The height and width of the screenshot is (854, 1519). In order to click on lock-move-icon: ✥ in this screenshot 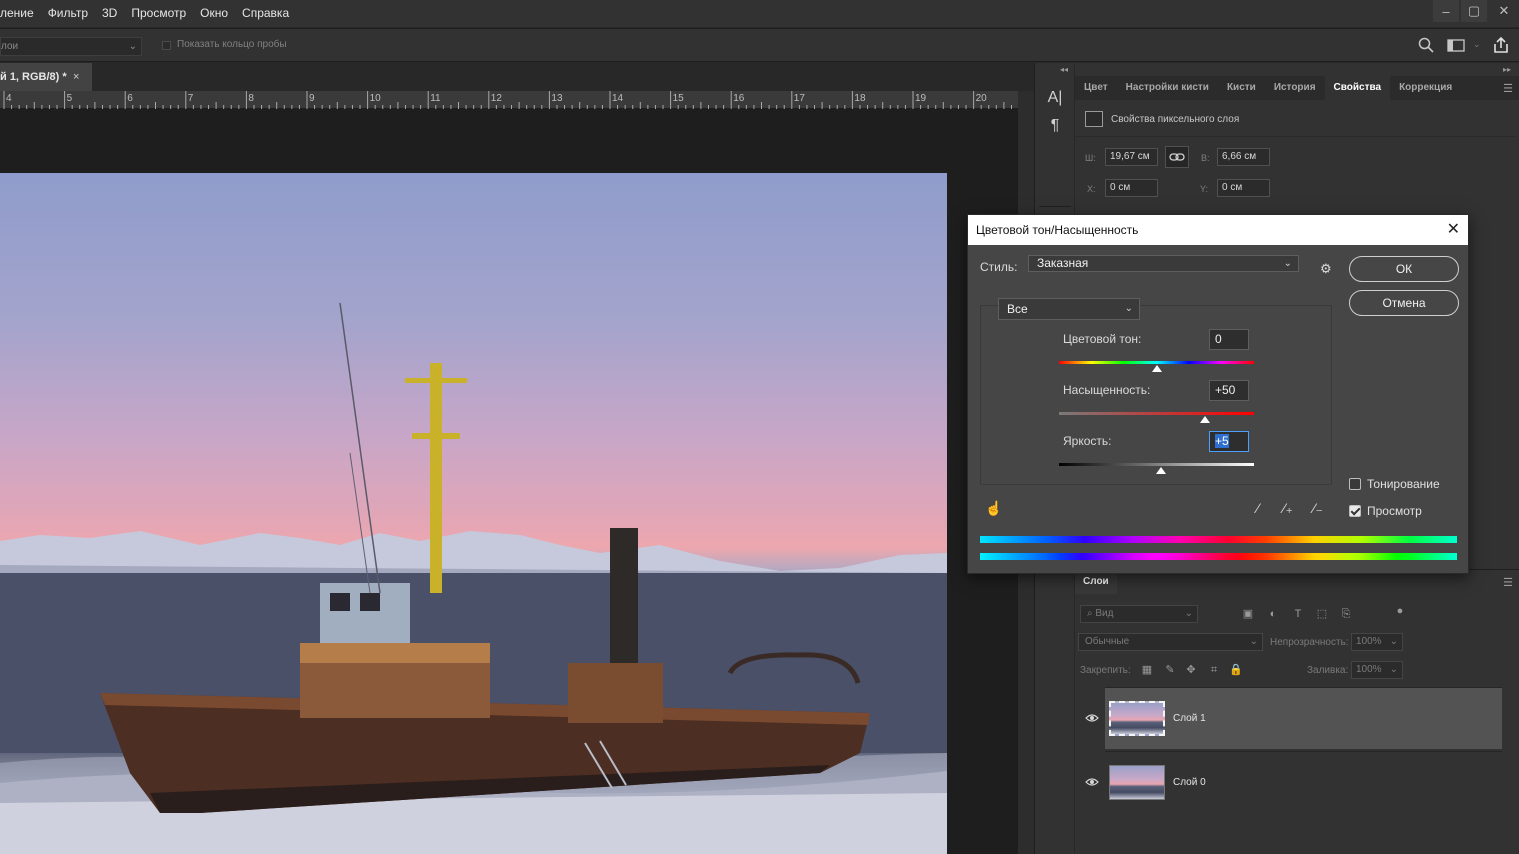, I will do `click(1191, 670)`.